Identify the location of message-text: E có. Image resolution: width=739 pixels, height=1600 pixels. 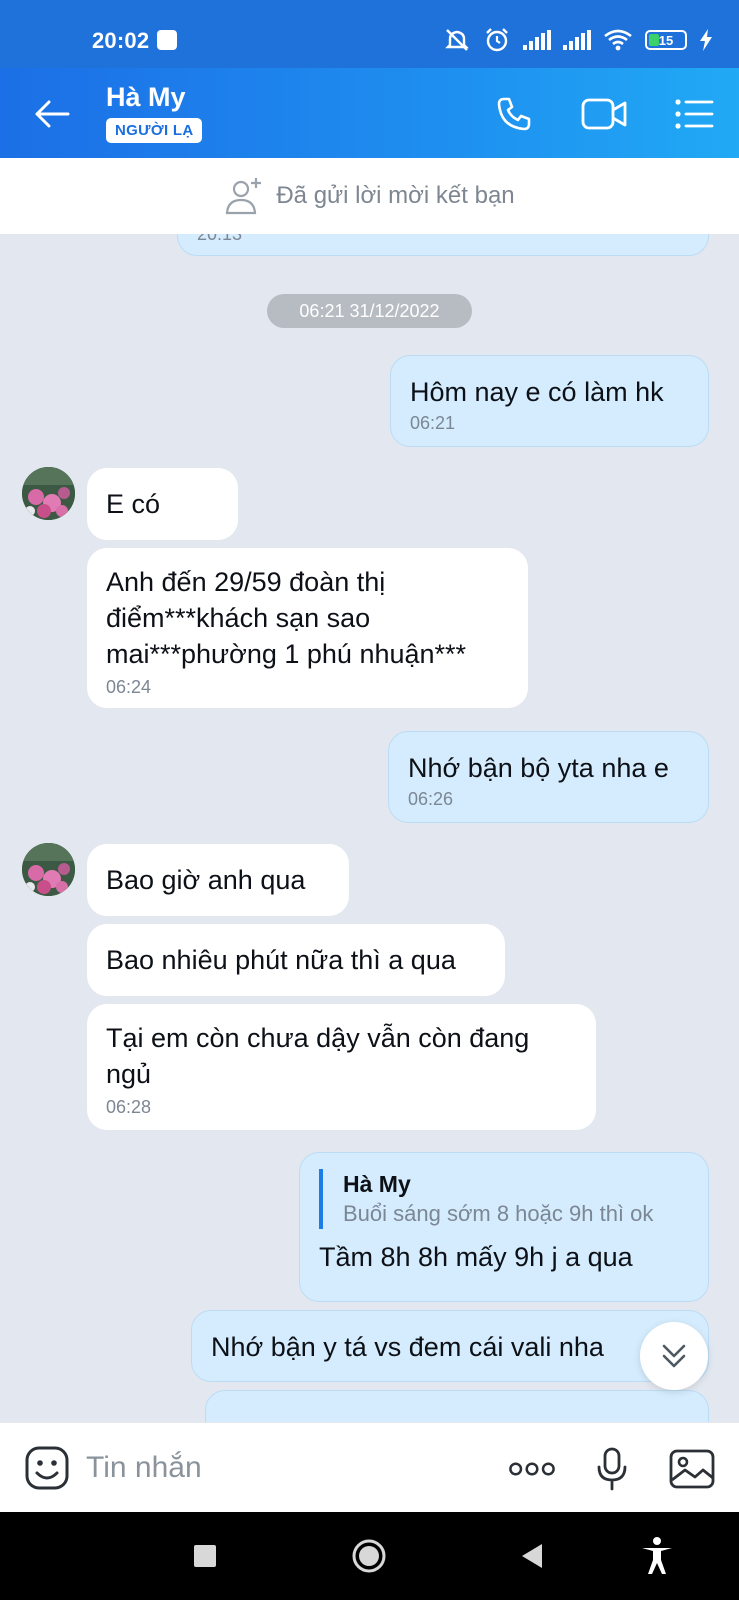
(133, 504).